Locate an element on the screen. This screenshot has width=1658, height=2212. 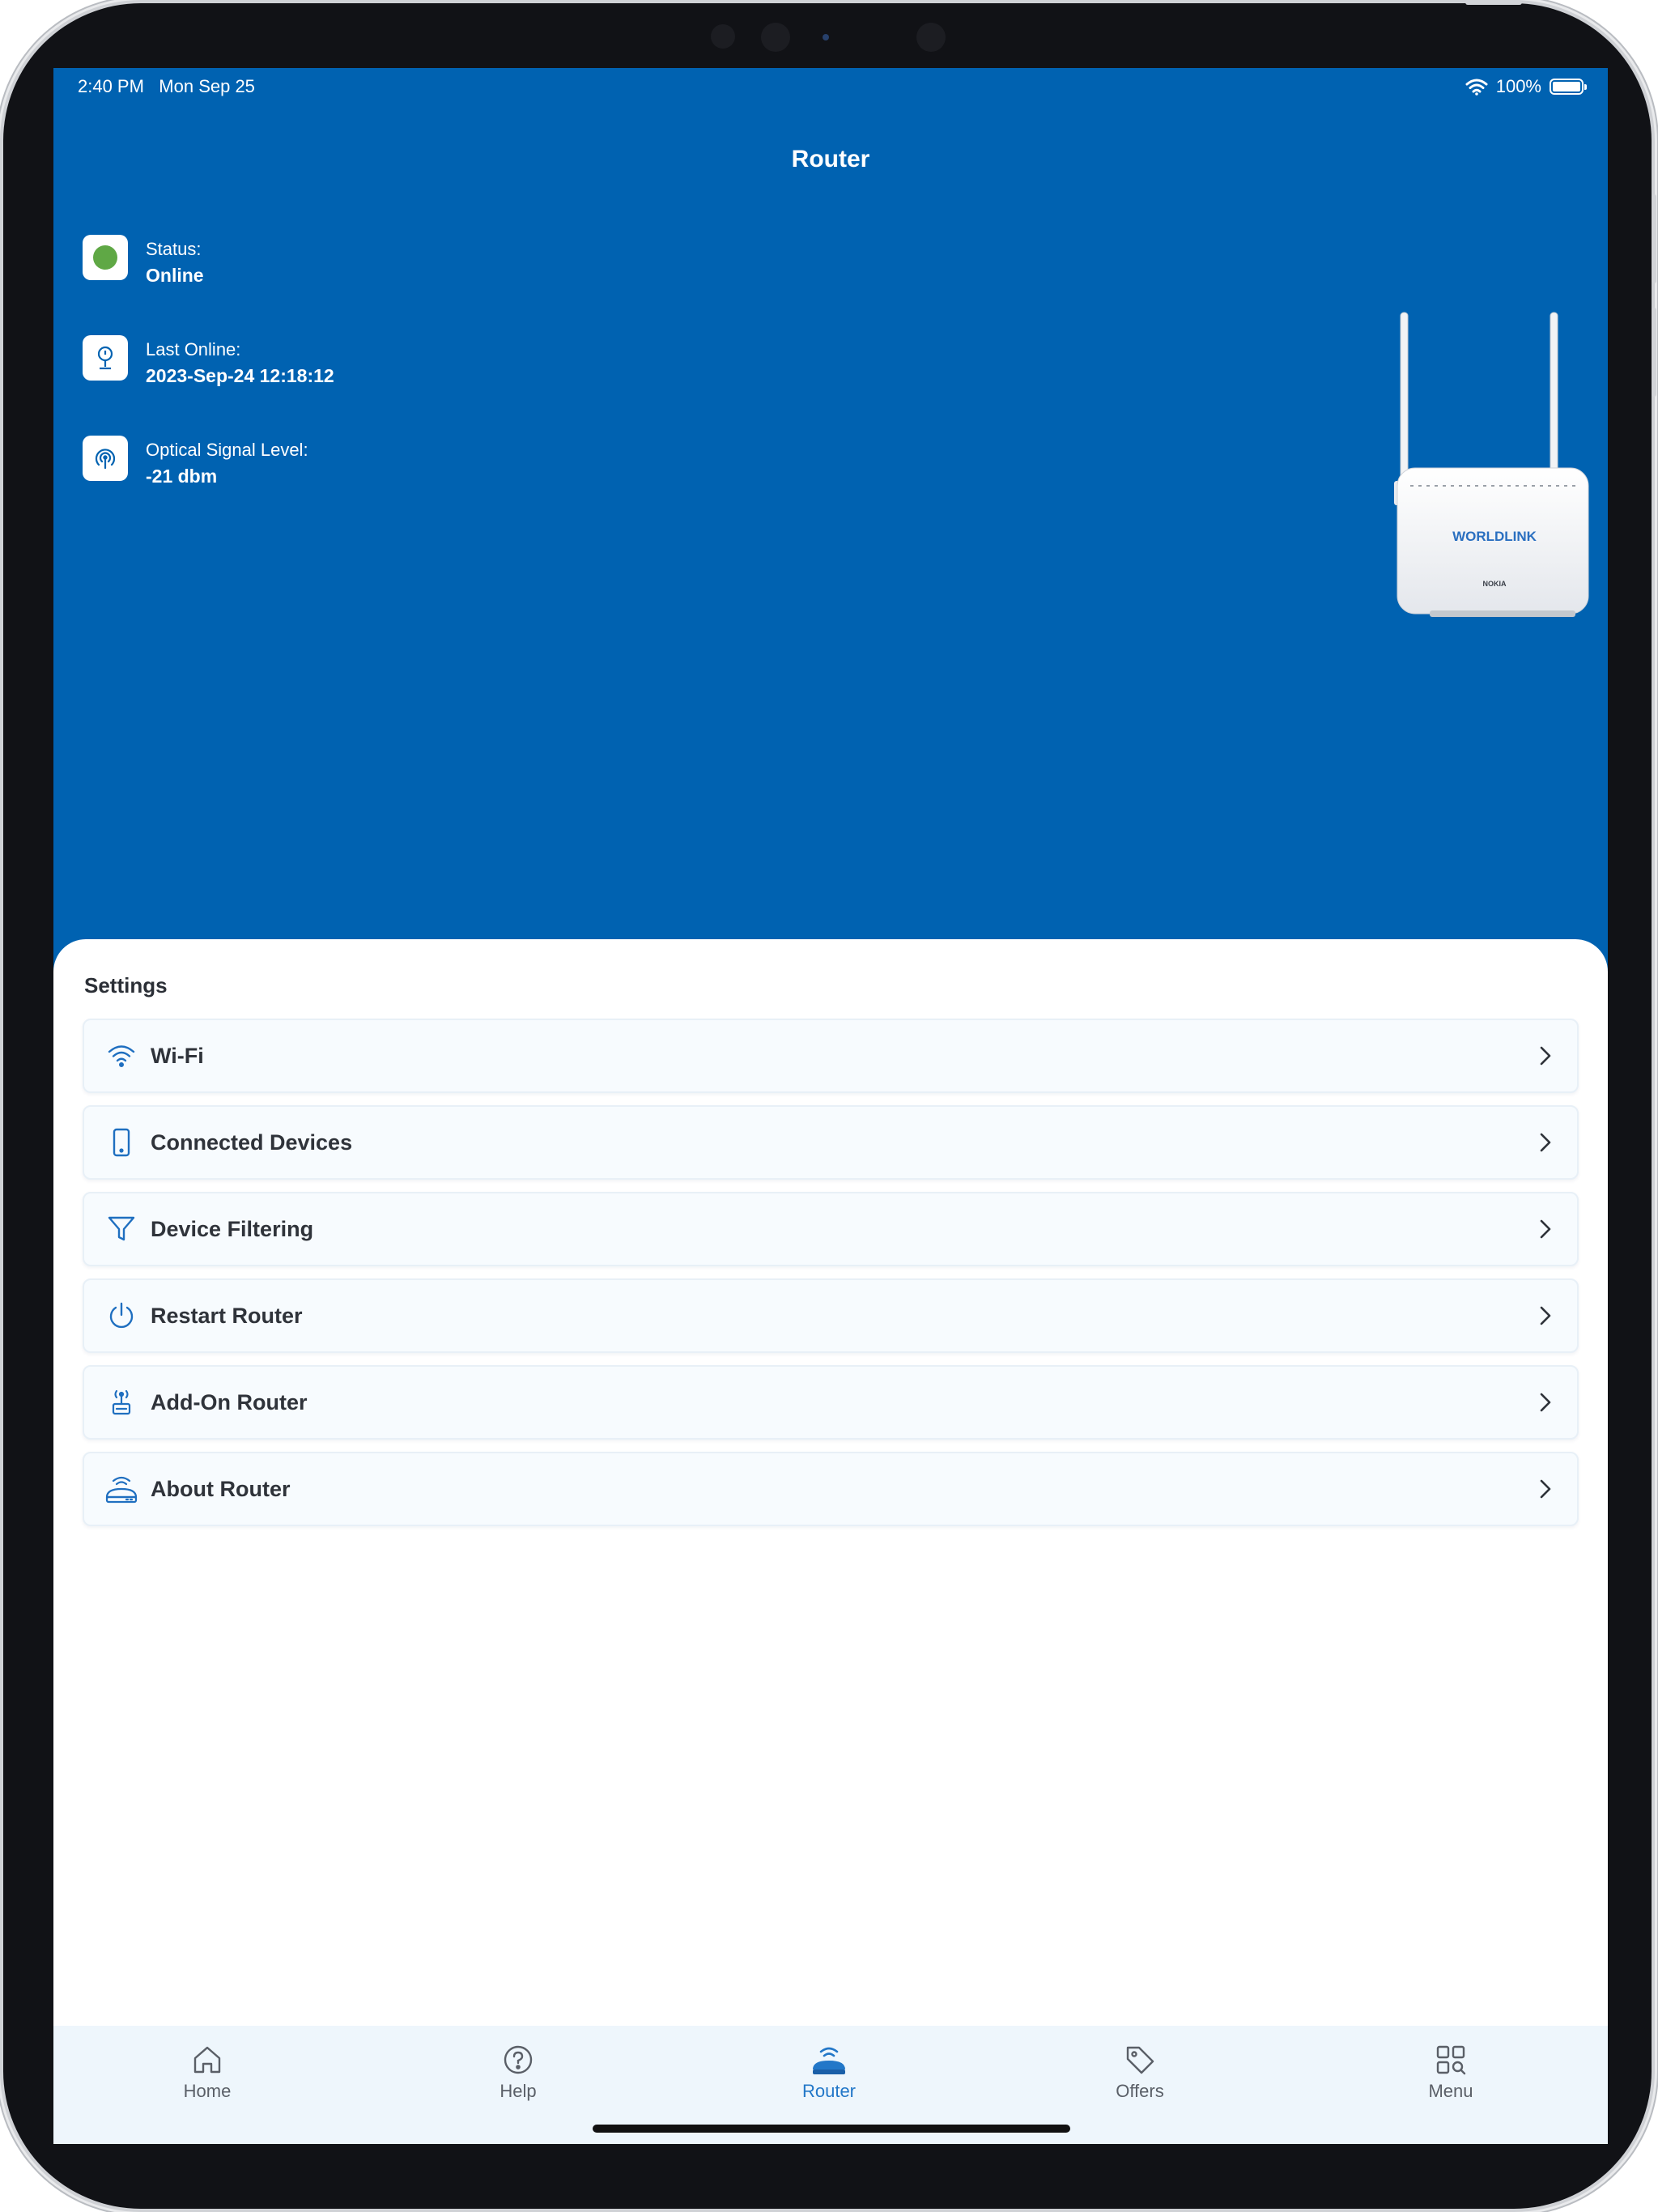
setting-connected-devices-label: Connected Devices is located at coordinates (252, 1142).